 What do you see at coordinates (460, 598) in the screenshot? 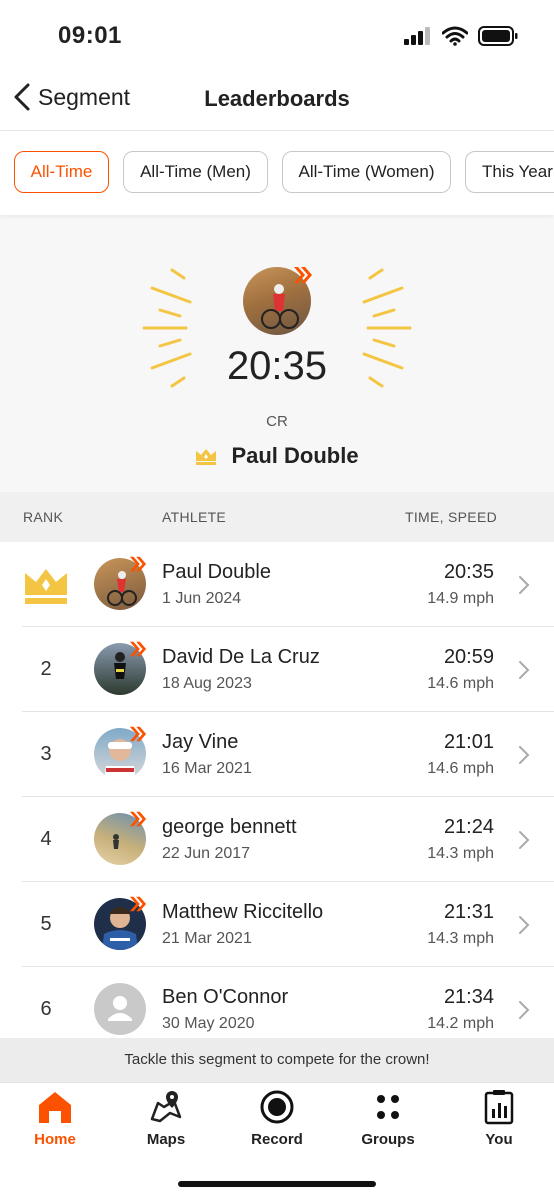
I see `effort-speed: 14.9 mph` at bounding box center [460, 598].